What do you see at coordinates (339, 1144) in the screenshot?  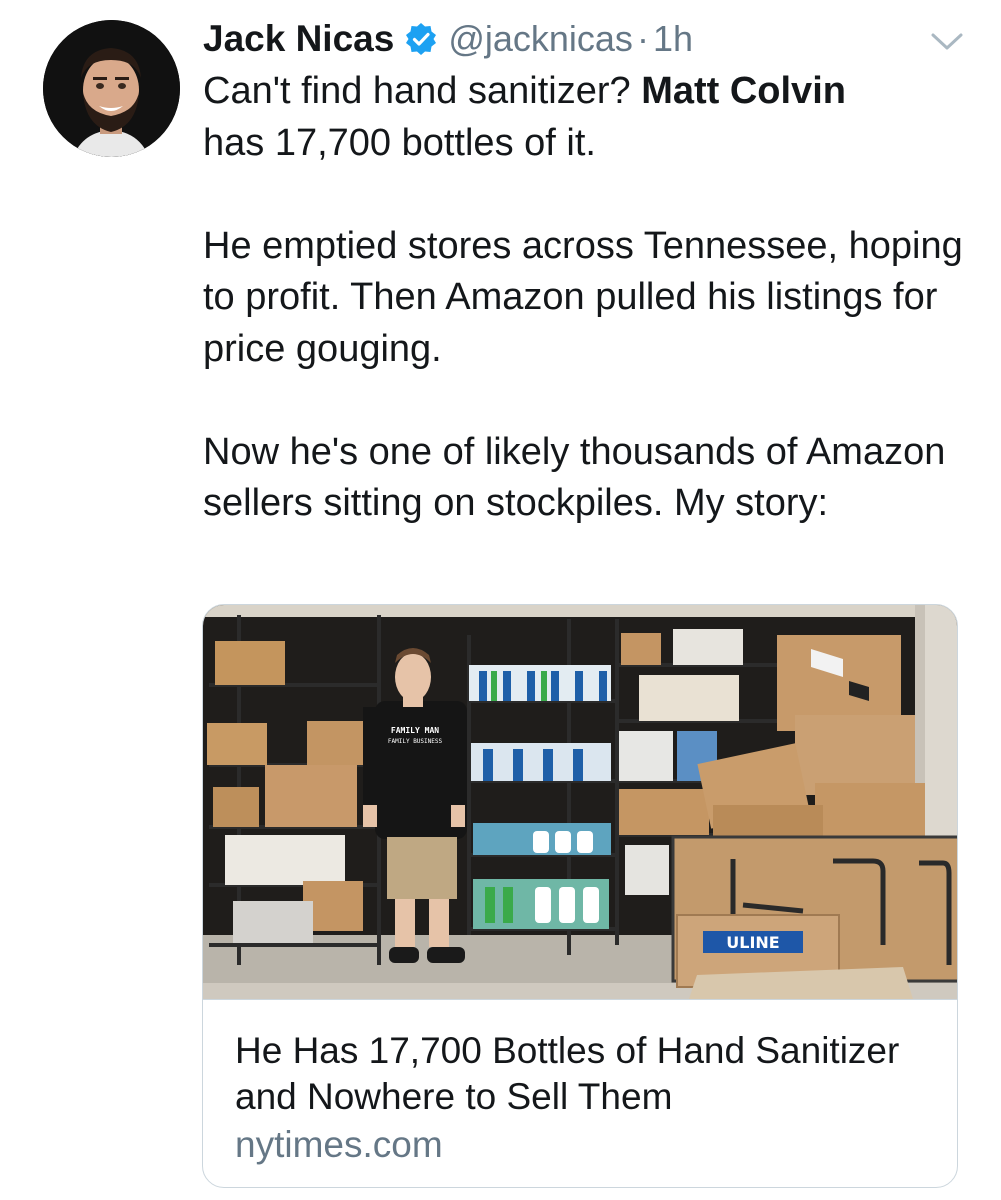 I see `card-domain: nytimes.com` at bounding box center [339, 1144].